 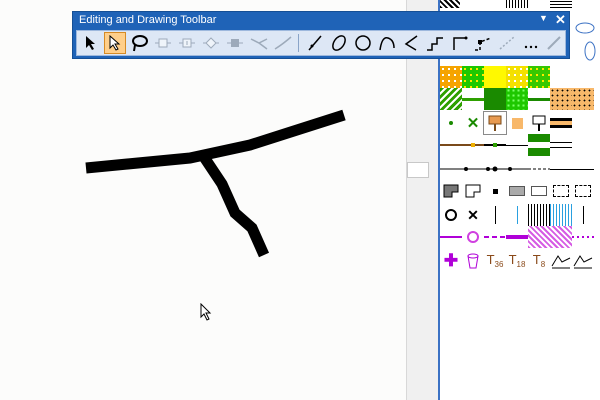 What do you see at coordinates (451, 123) in the screenshot?
I see `green-dot-symbol` at bounding box center [451, 123].